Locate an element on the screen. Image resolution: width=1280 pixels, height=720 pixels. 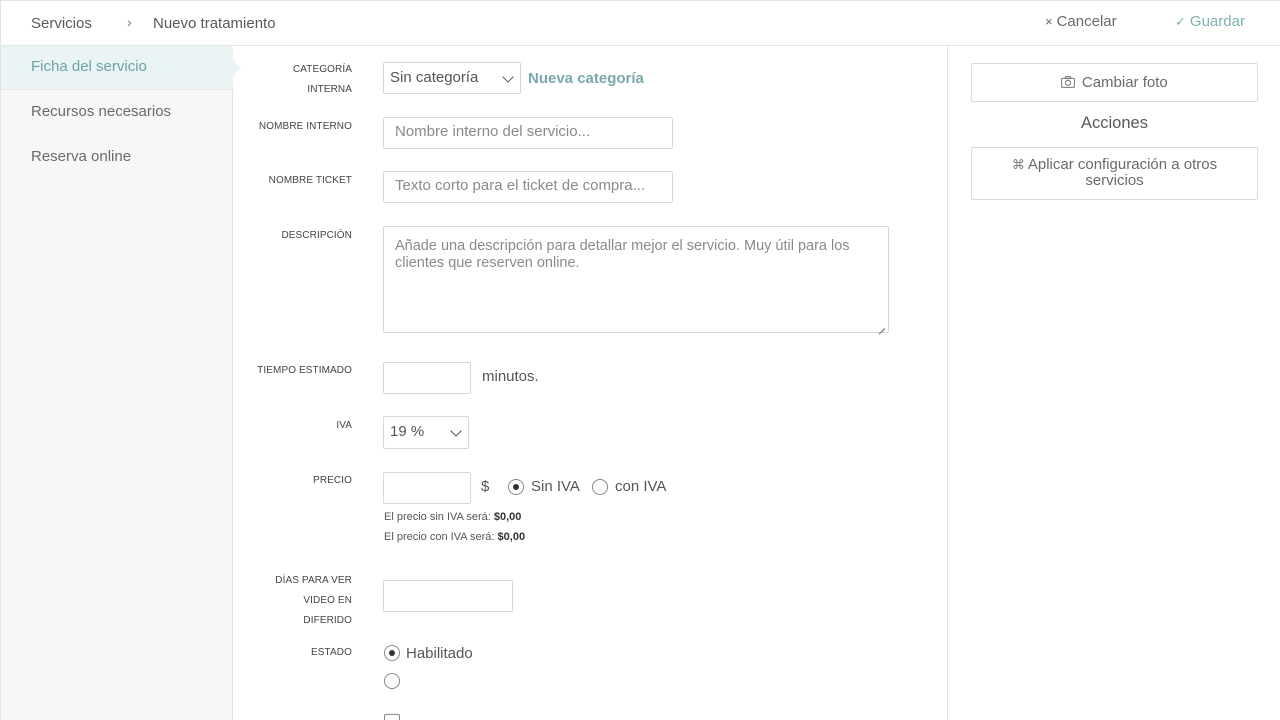
sidebar-item-recursos: Recursos necesarios is located at coordinates (117, 113).